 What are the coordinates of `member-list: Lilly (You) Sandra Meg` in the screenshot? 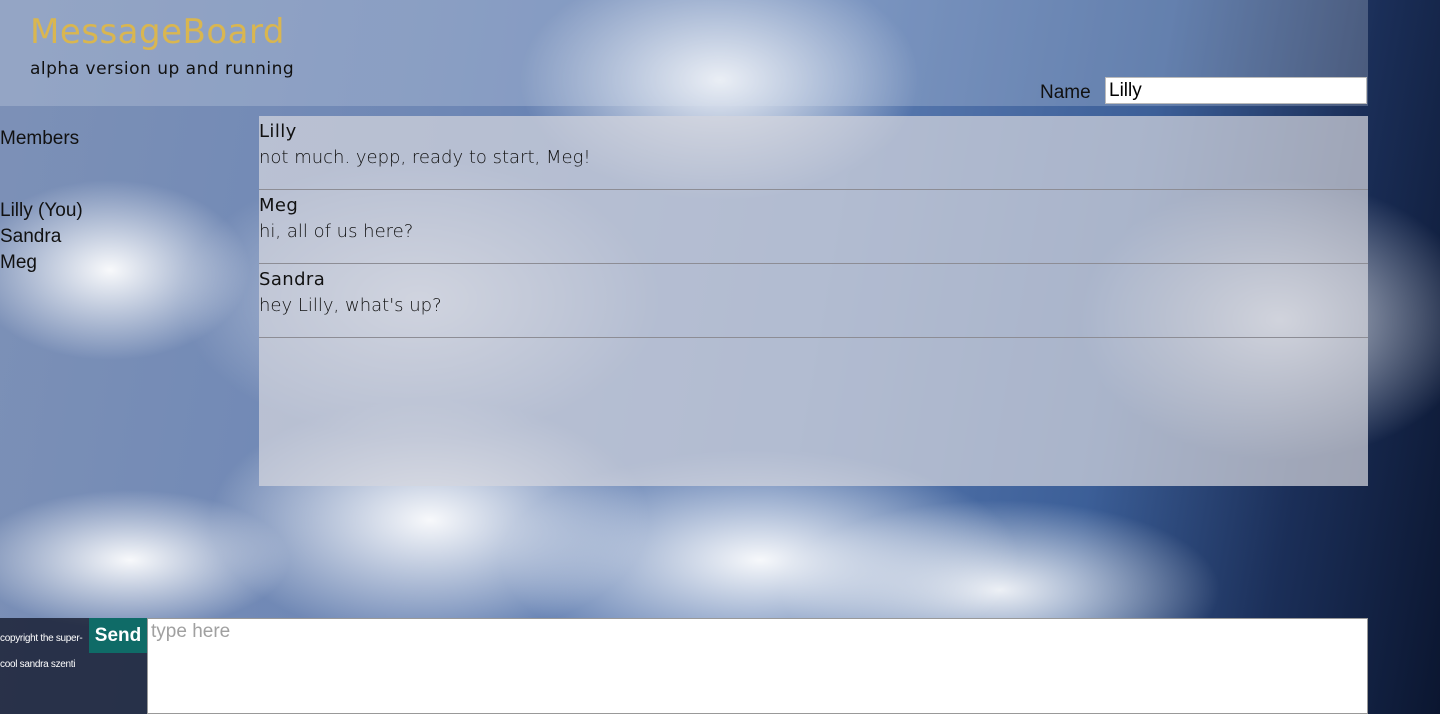 It's located at (120, 237).